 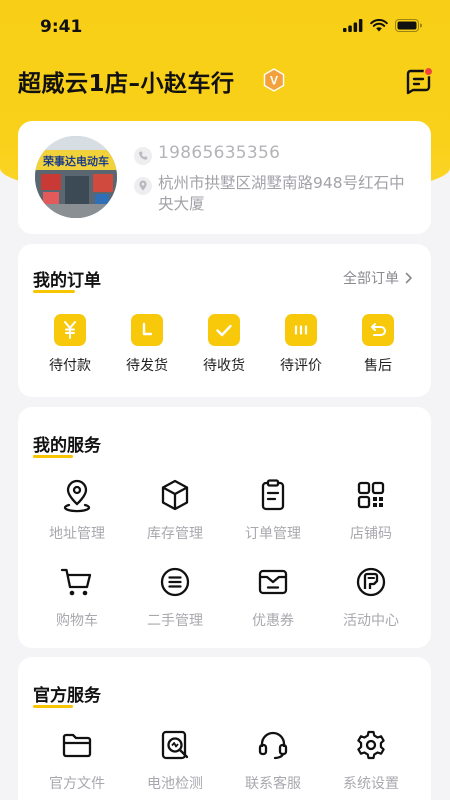 I want to click on order-status-pending-payment: 待付款, so click(x=70, y=344).